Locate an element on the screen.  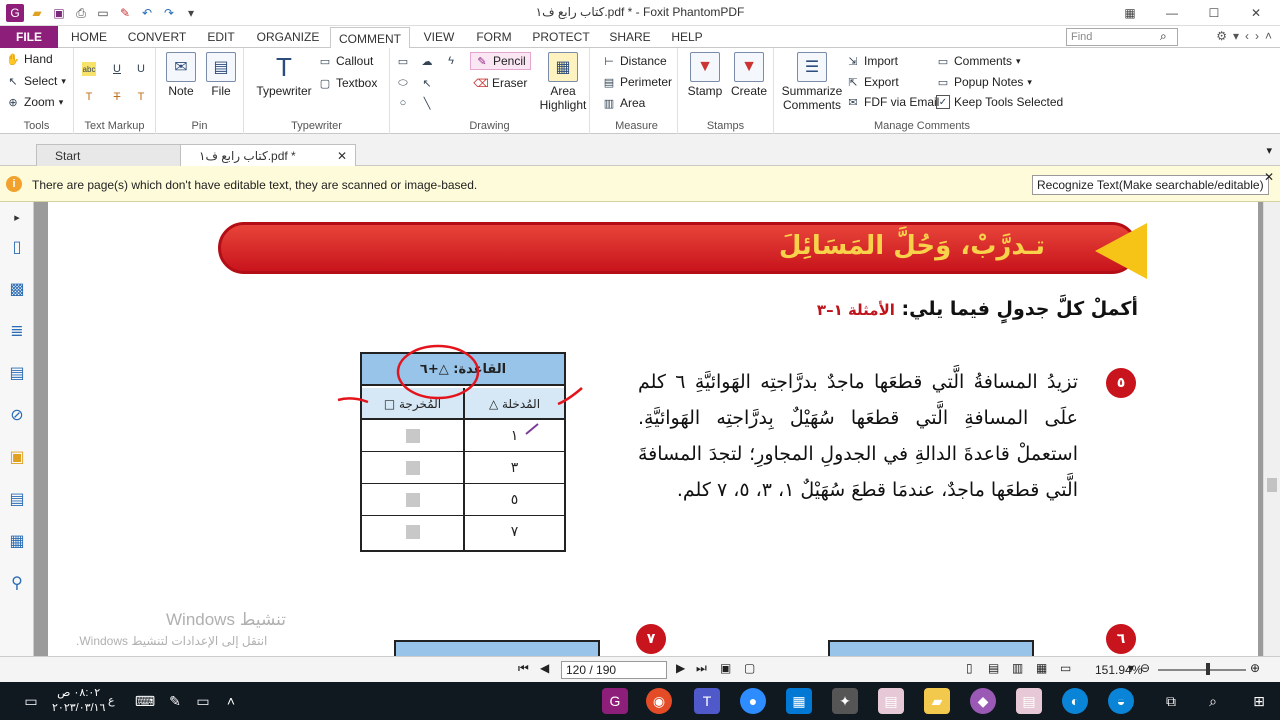
oval-button: ⬭ is located at coordinates (403, 83).